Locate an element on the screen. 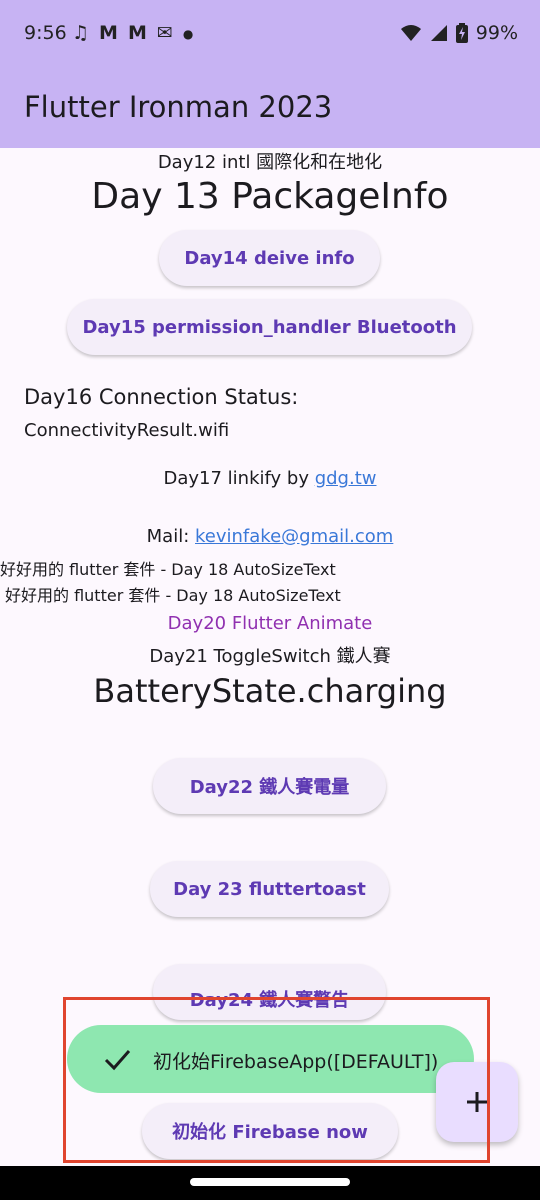  day16-value: ConnectivityResult.wifi is located at coordinates (127, 430).